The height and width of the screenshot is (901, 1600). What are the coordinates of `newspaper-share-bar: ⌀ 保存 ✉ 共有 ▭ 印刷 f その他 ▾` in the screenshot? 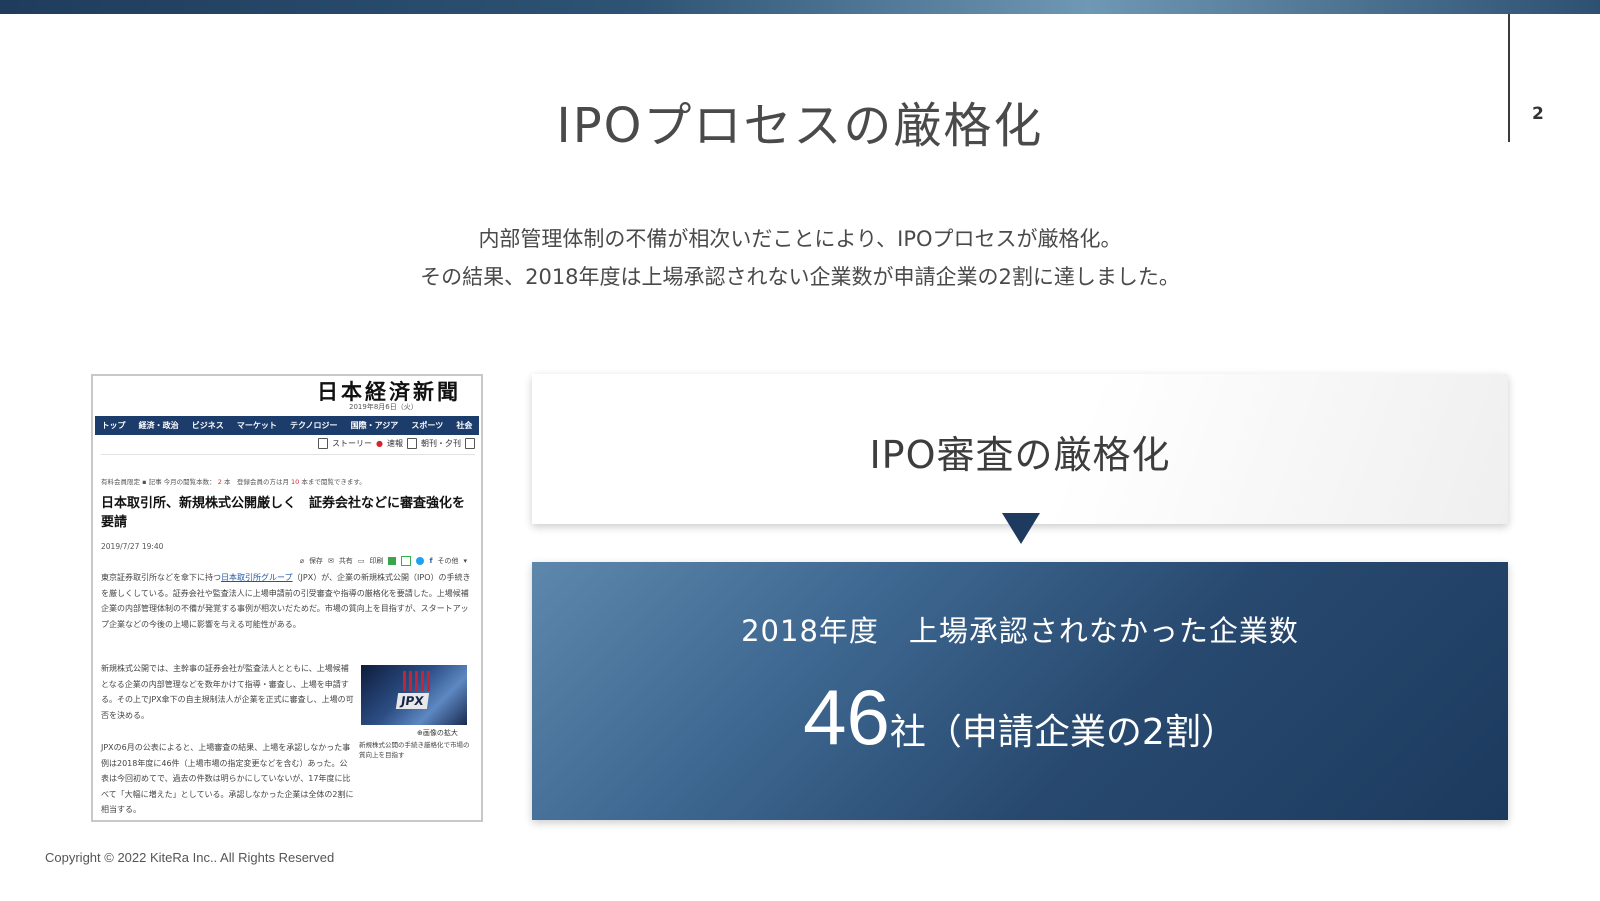 It's located at (383, 561).